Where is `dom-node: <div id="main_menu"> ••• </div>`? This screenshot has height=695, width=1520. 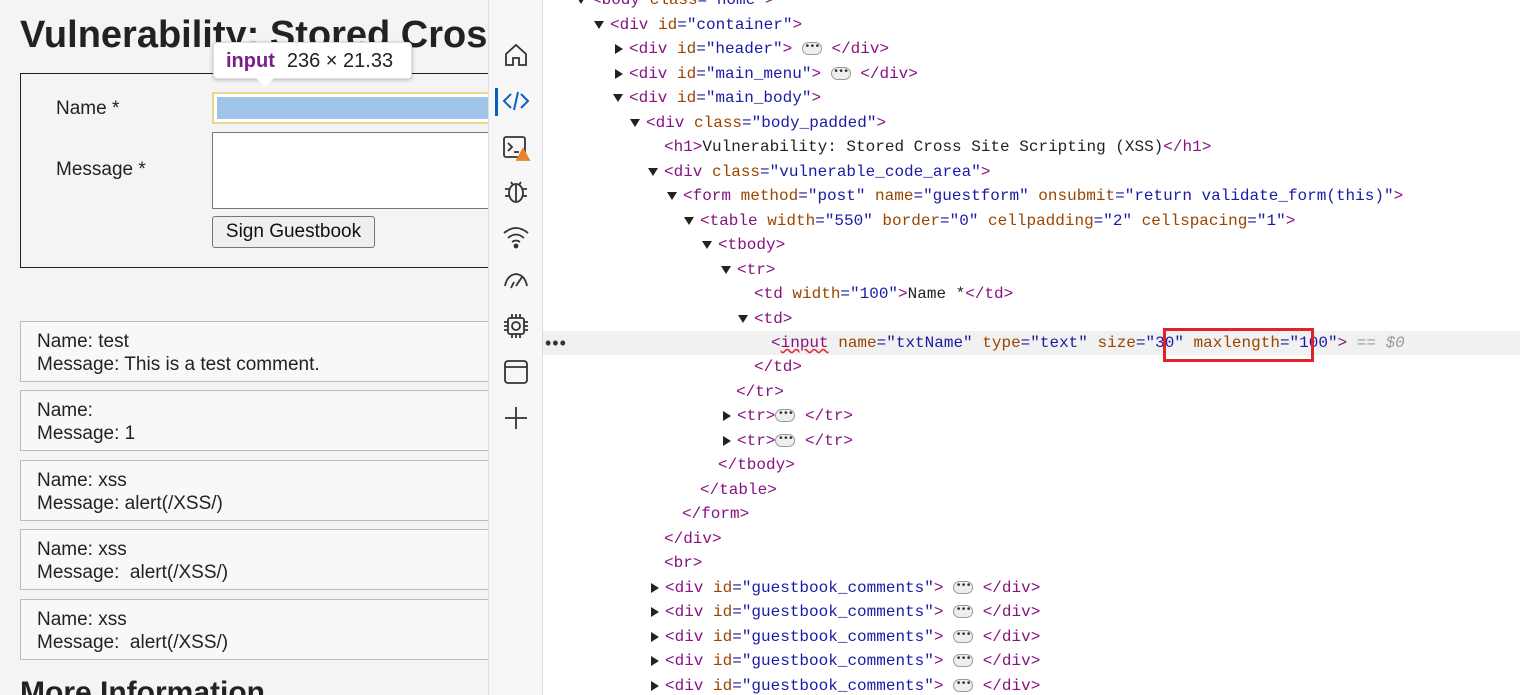 dom-node: <div id="main_menu"> ••• </div> is located at coordinates (766, 74).